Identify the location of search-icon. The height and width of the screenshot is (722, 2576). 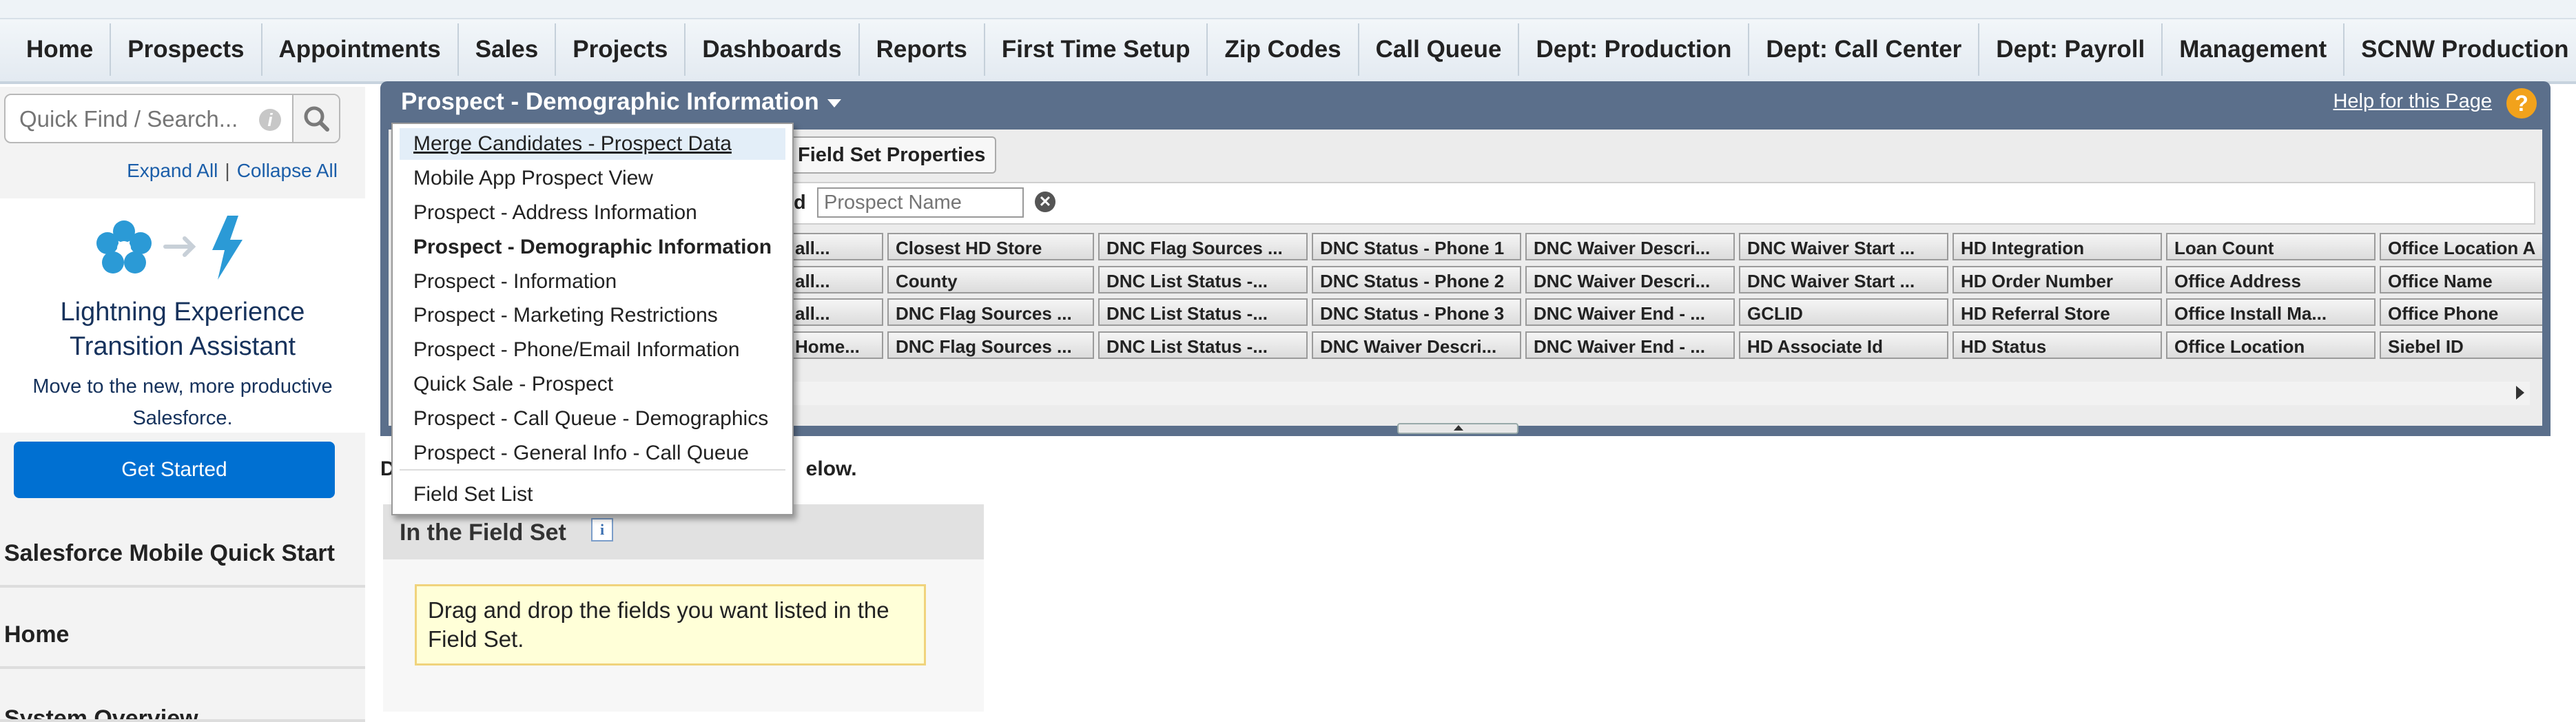
(316, 119).